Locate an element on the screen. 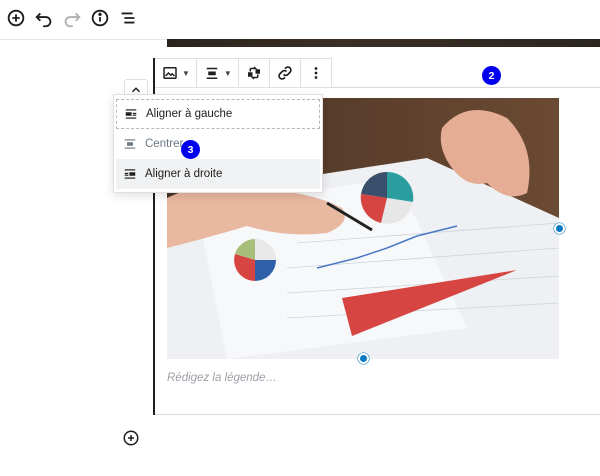  more-options-button is located at coordinates (316, 73).